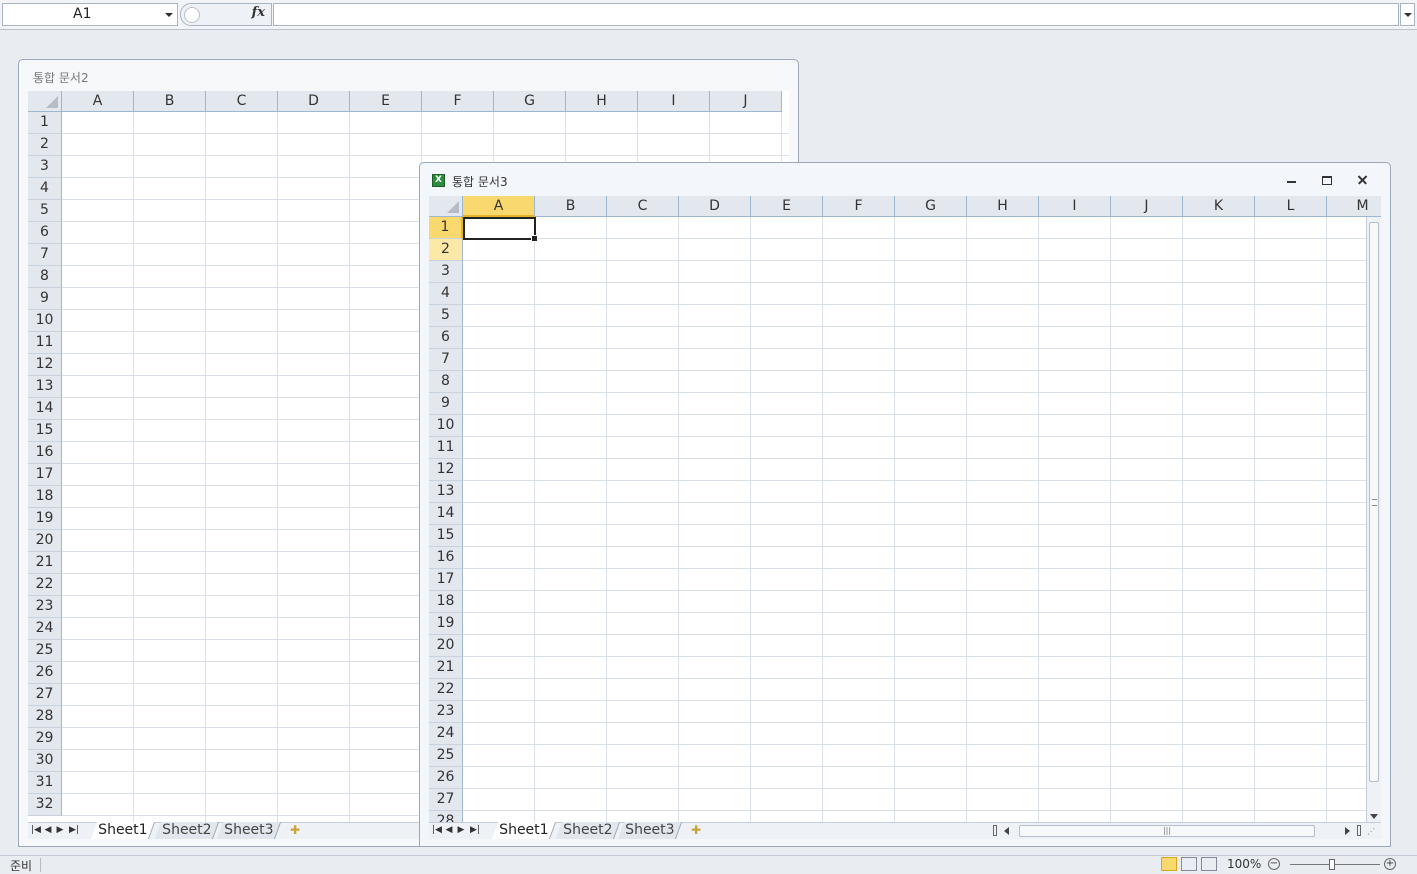 The width and height of the screenshot is (1417, 874). What do you see at coordinates (1390, 864) in the screenshot?
I see `zoom-in-icon: +` at bounding box center [1390, 864].